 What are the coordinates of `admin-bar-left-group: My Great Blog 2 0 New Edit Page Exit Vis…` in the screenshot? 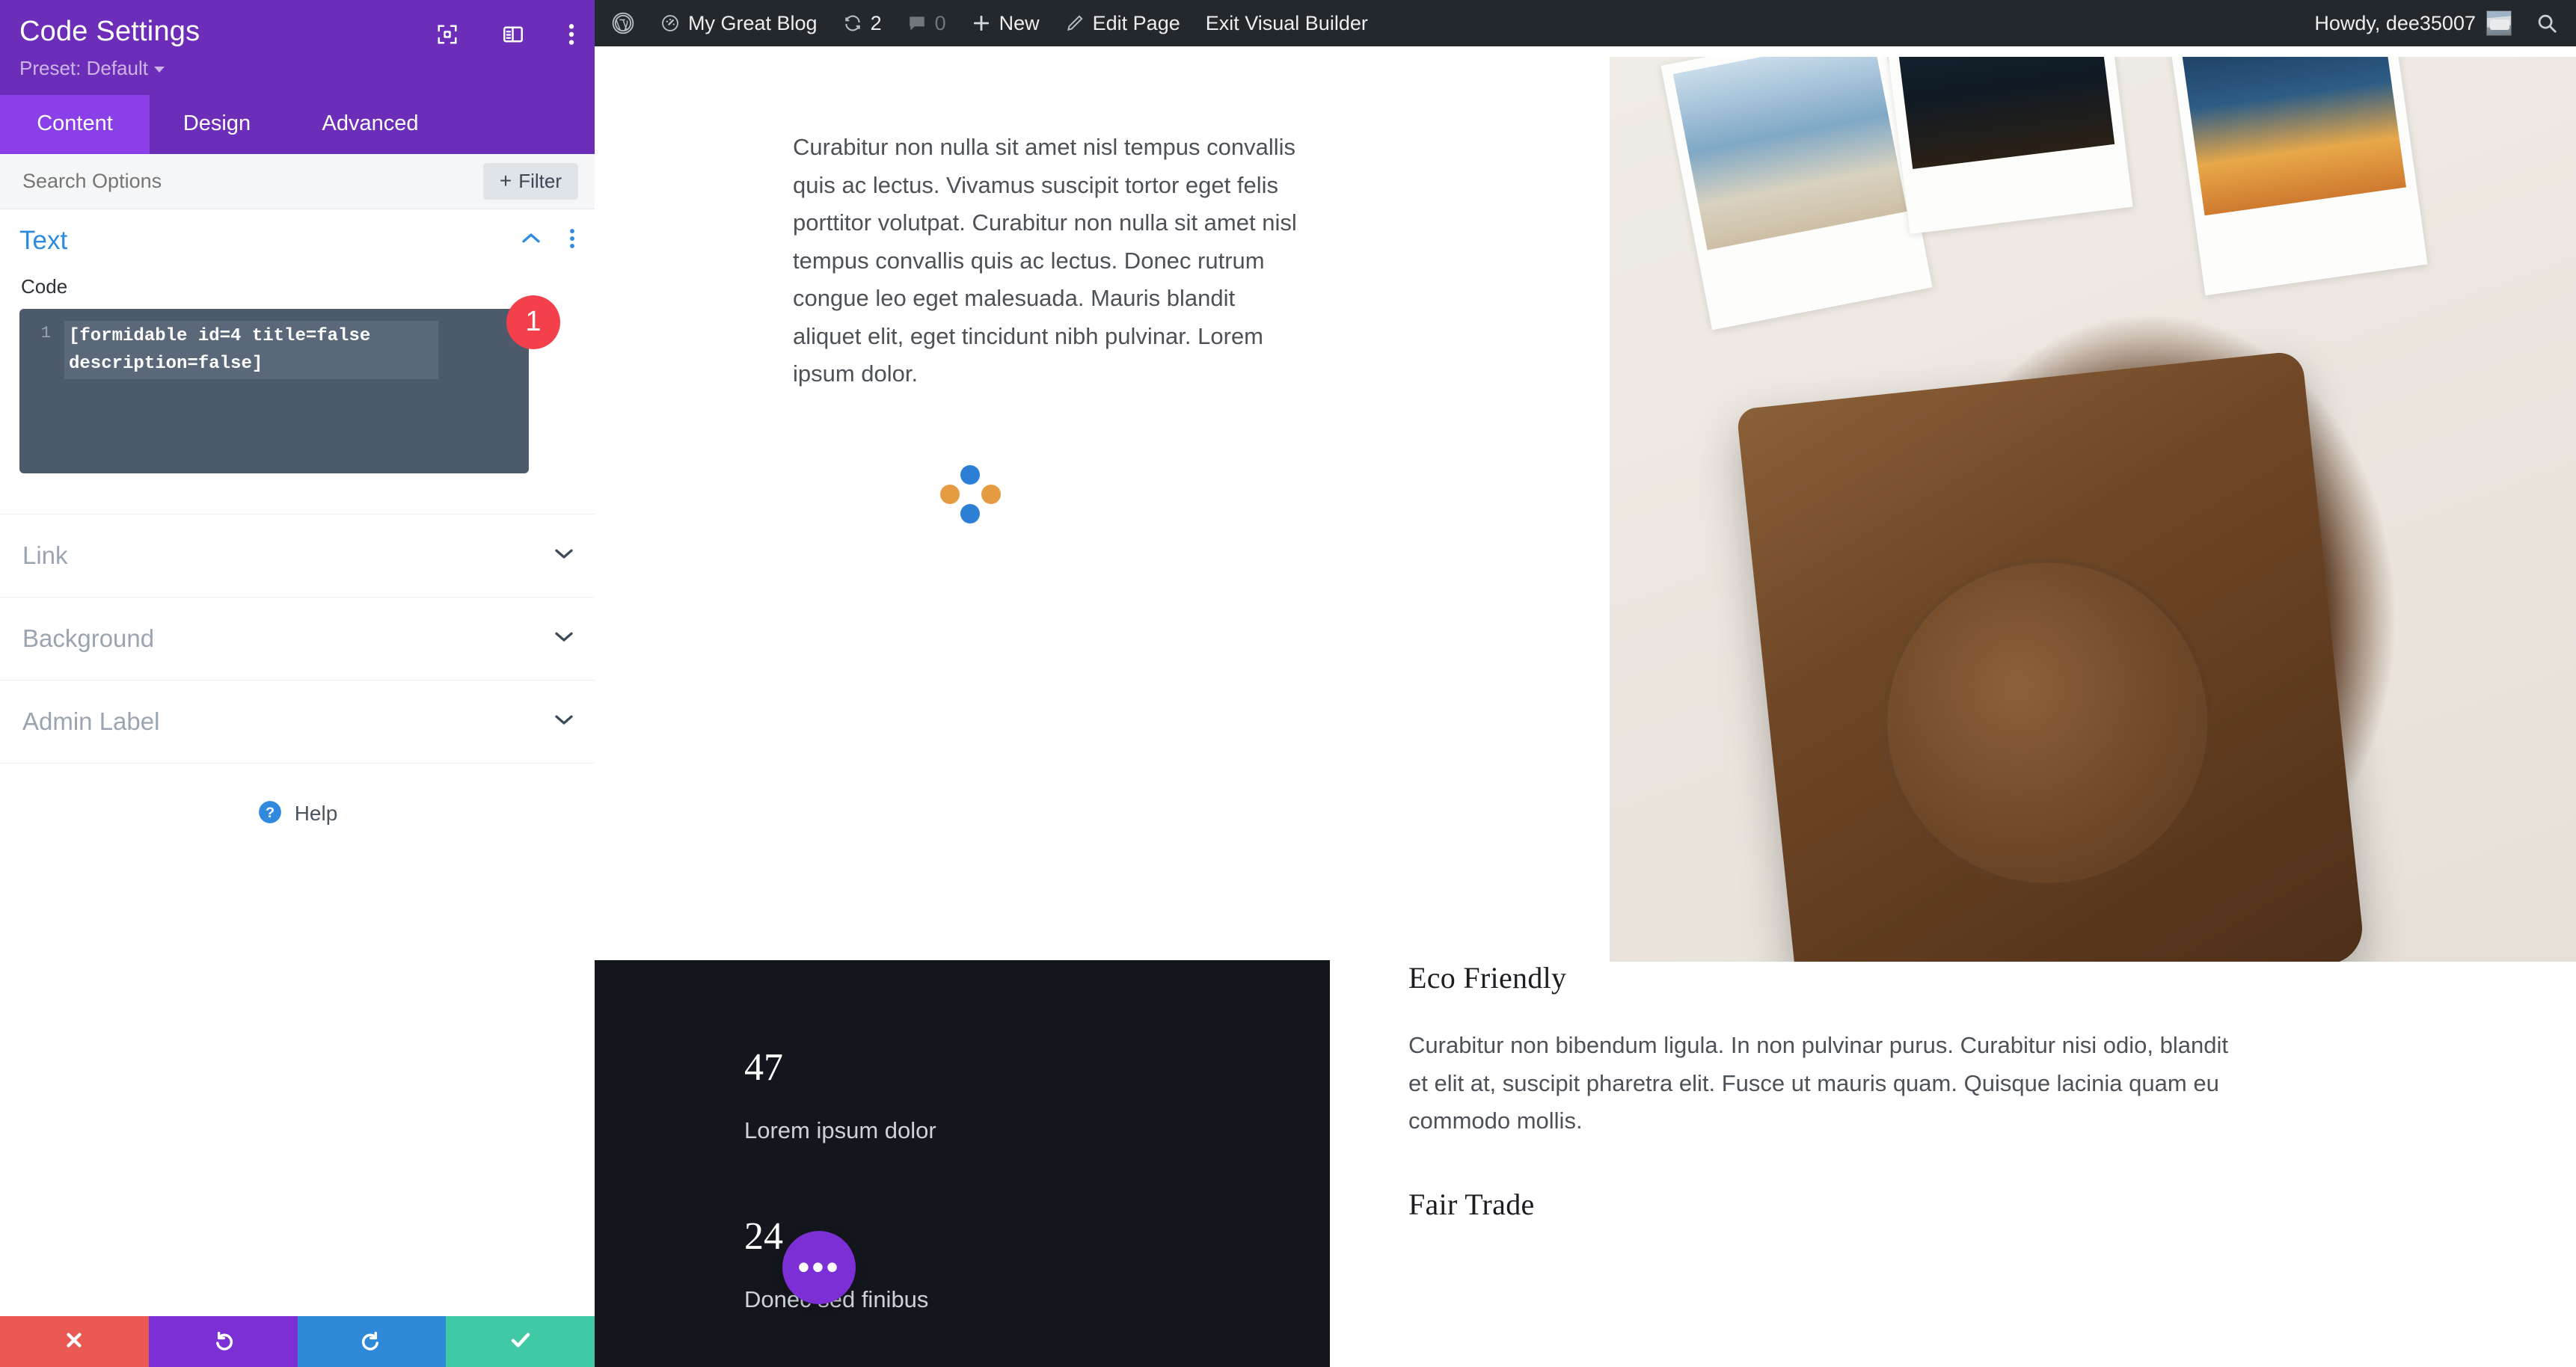 It's located at (988, 23).